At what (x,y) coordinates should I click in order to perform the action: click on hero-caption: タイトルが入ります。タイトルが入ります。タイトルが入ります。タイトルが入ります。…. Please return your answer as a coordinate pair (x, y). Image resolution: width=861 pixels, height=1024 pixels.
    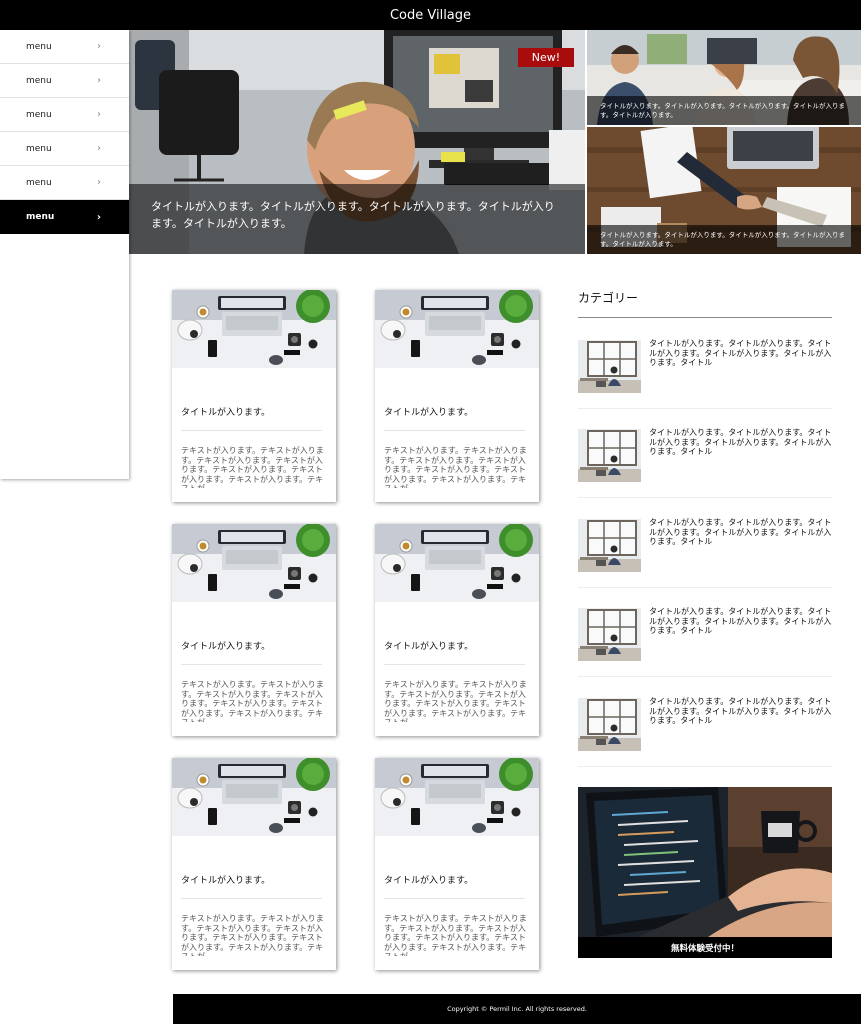
    Looking at the image, I should click on (357, 219).